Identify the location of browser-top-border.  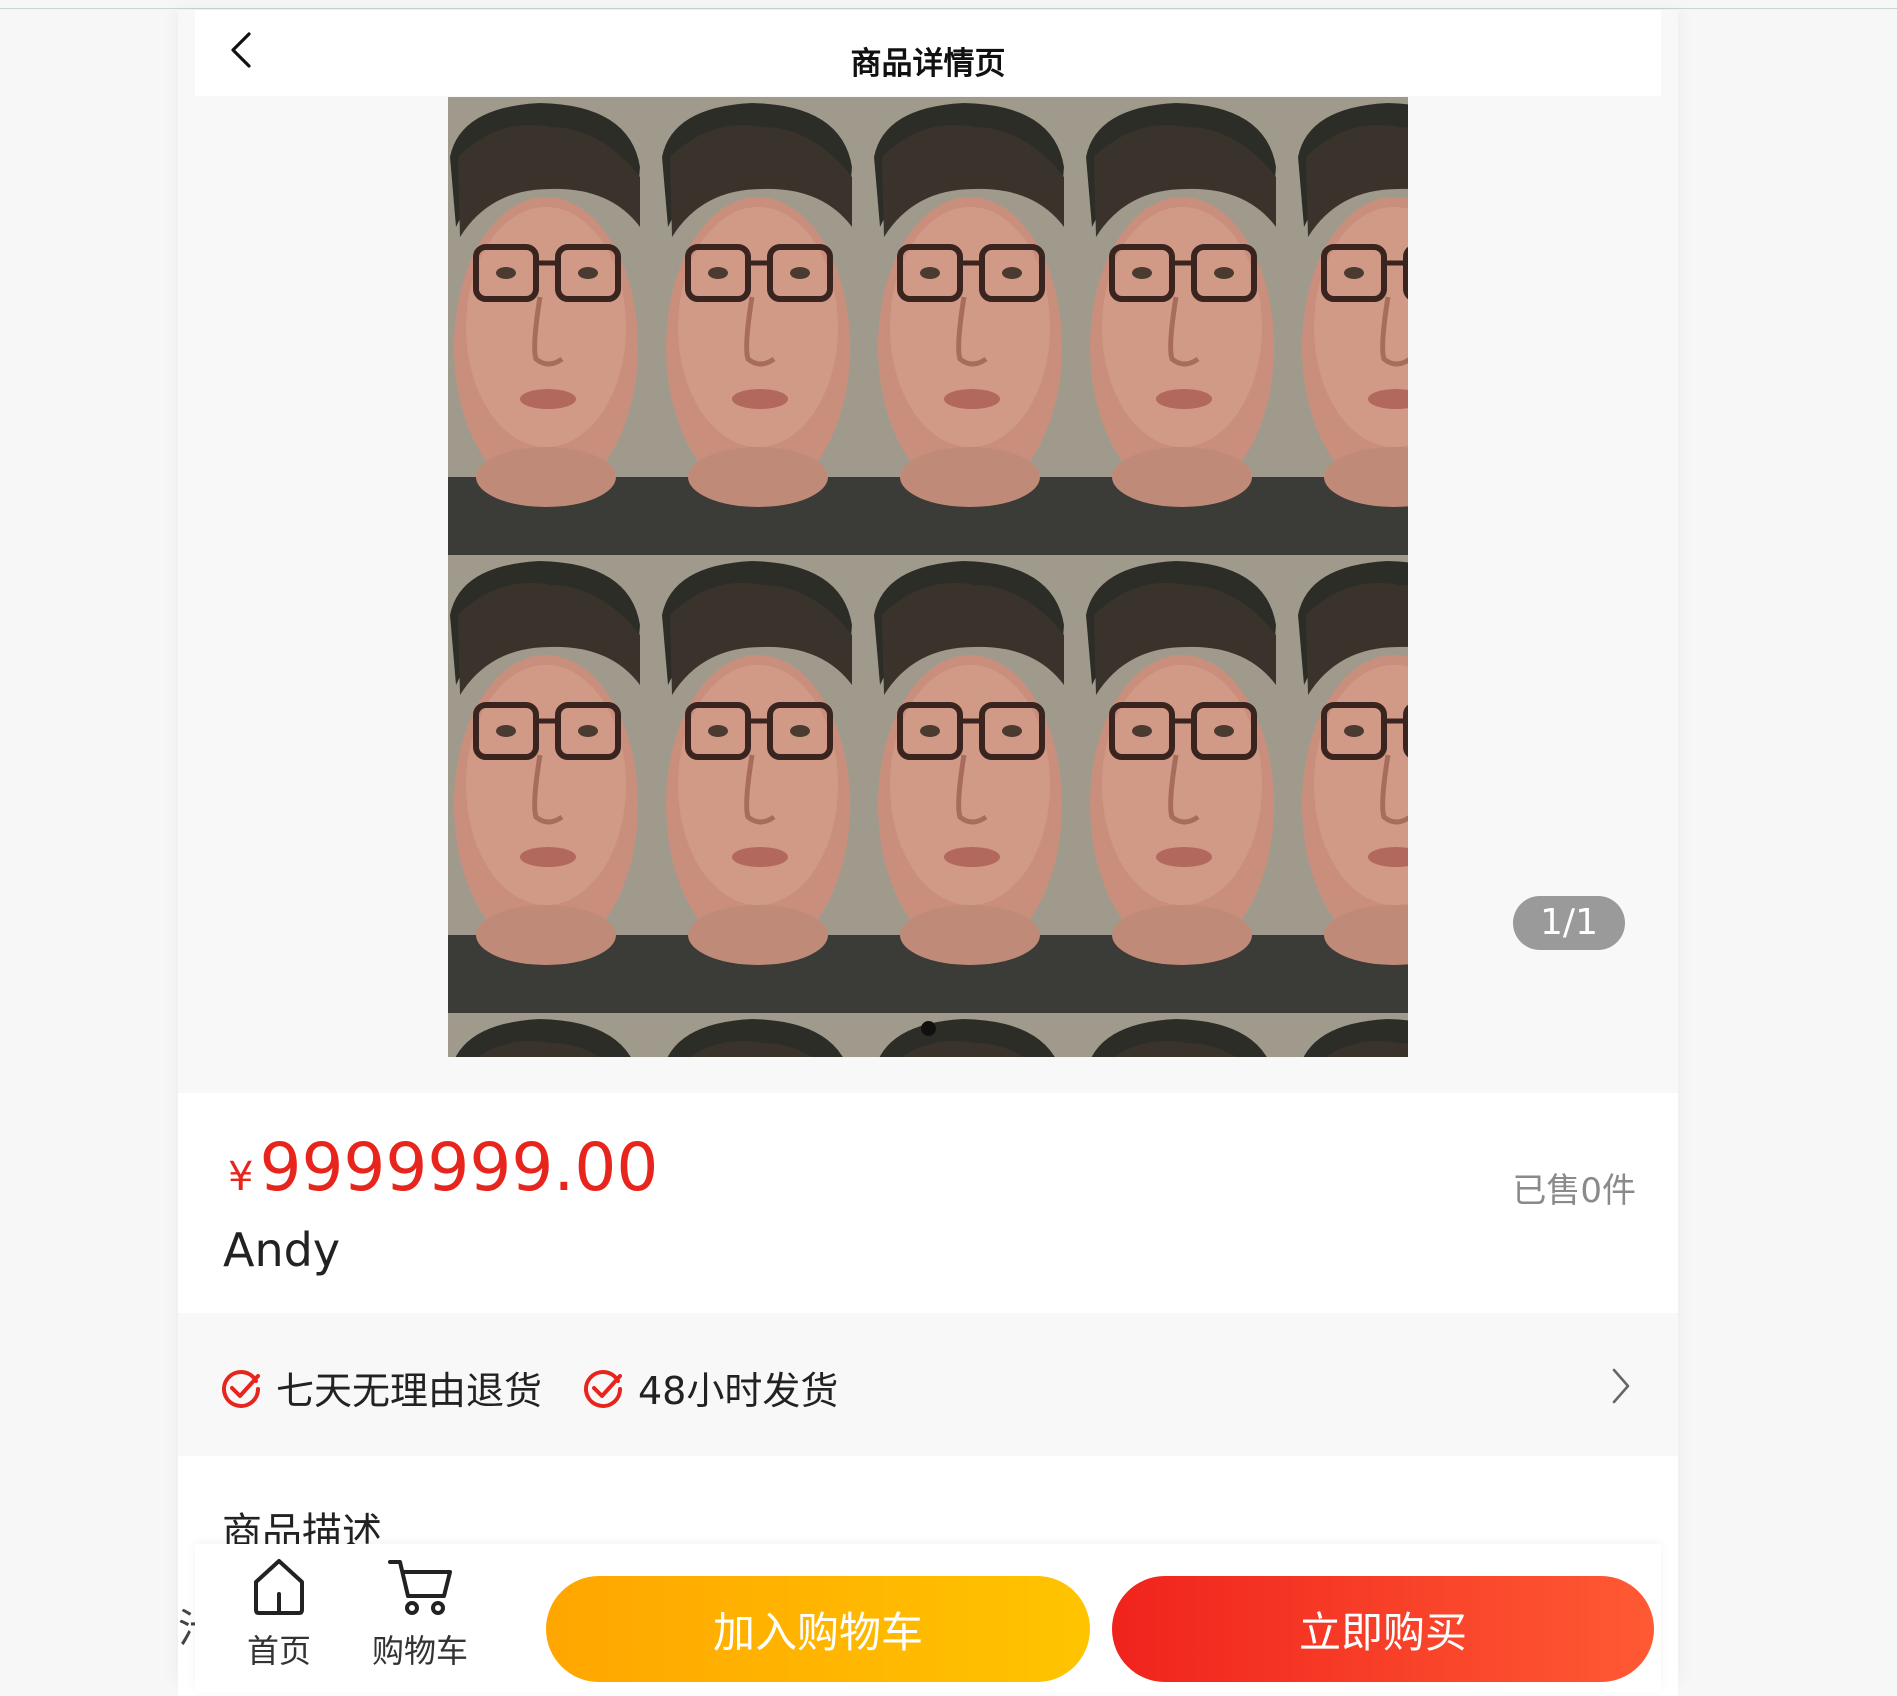
(948, 4).